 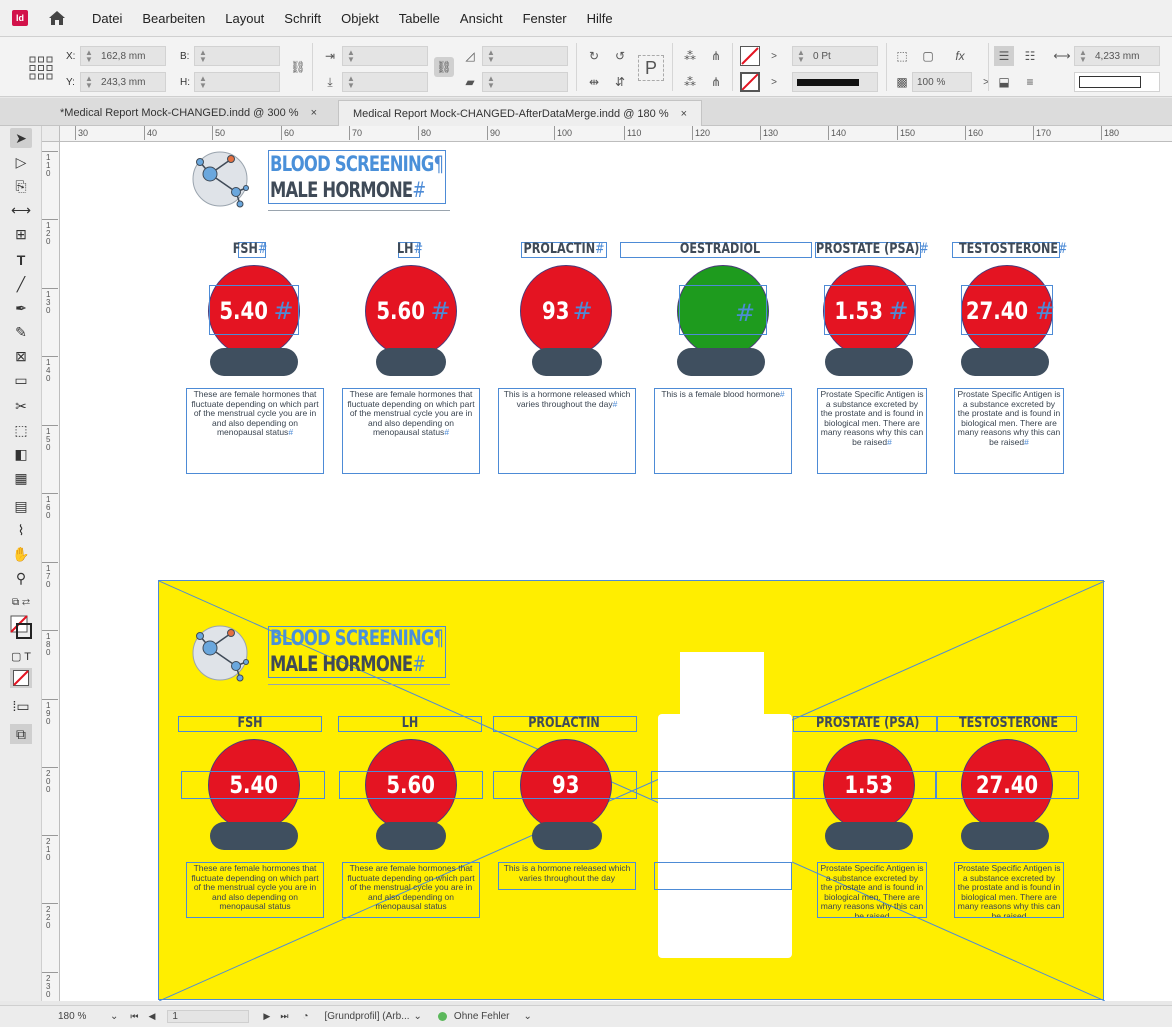 I want to click on select-next-object-icon: ⋔, so click(x=716, y=56).